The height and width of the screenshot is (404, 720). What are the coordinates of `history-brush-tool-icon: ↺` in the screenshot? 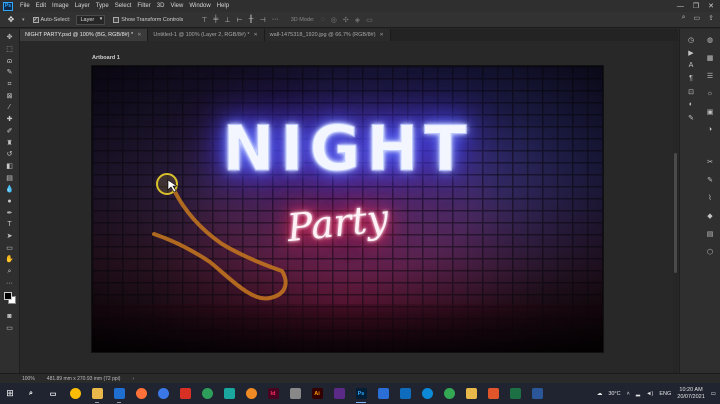 It's located at (10, 155).